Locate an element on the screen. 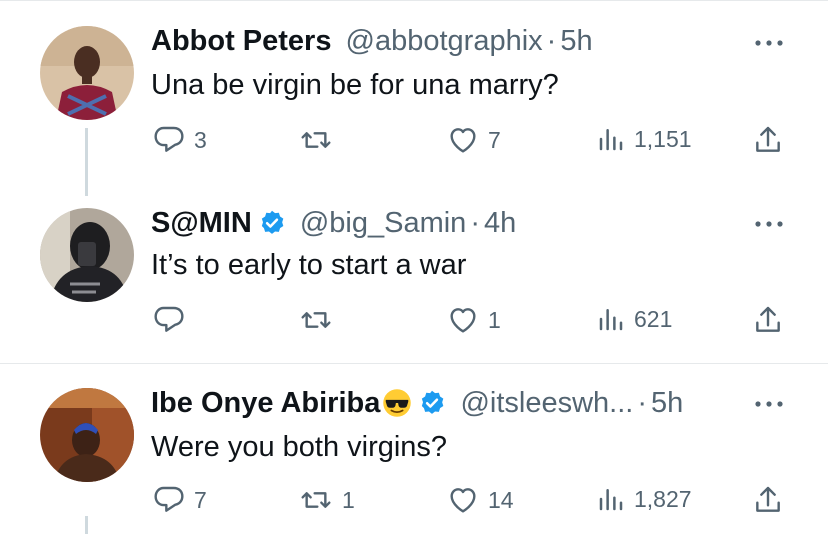 The width and height of the screenshot is (828, 534). reply-button: 7 is located at coordinates (179, 500).